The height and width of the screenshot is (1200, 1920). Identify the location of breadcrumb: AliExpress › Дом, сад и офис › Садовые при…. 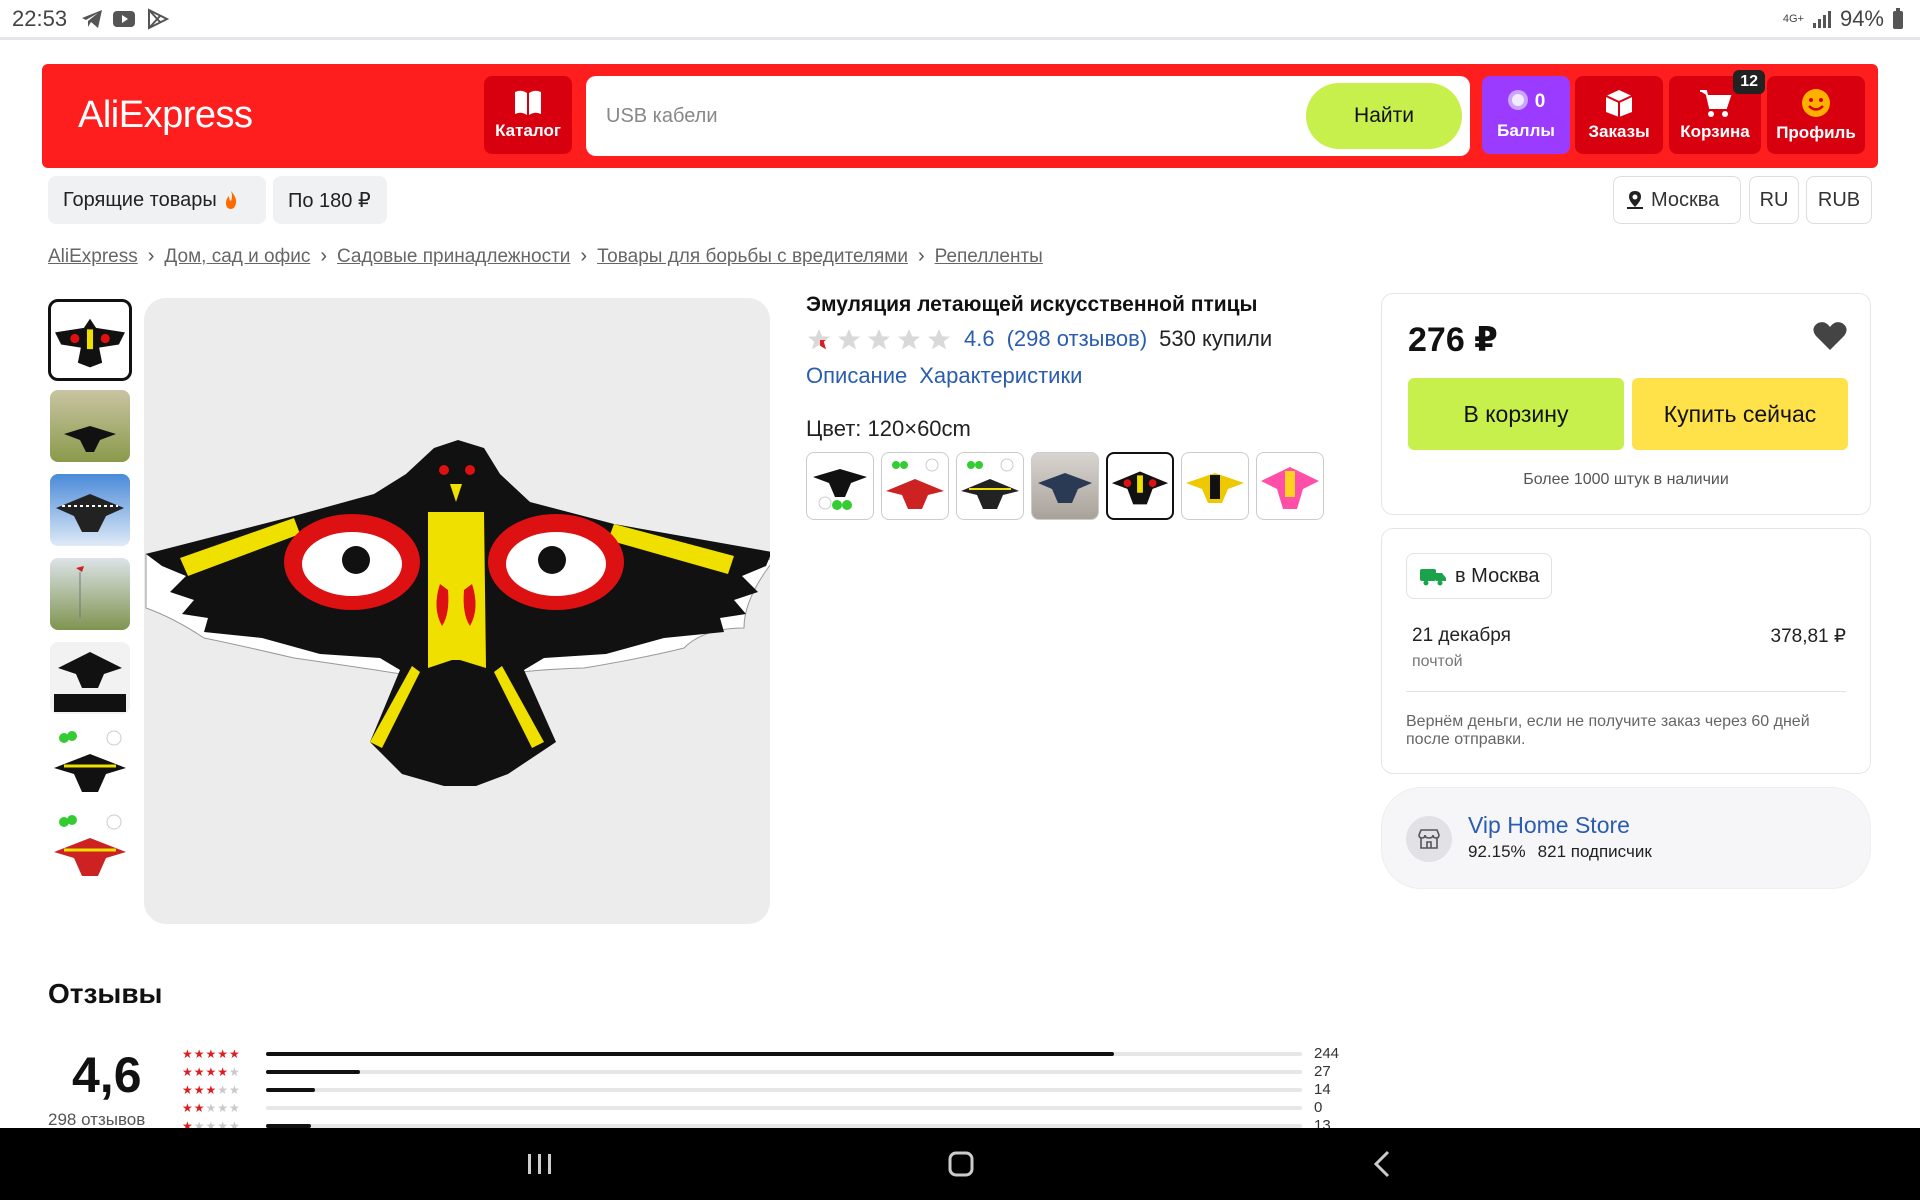
(545, 256).